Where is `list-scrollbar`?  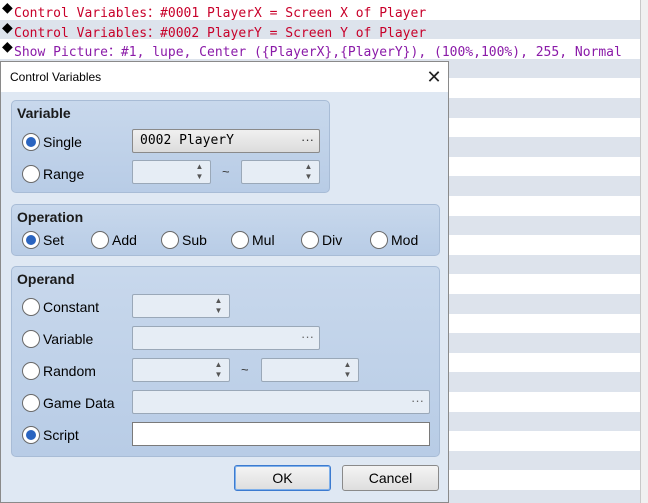
list-scrollbar is located at coordinates (644, 251).